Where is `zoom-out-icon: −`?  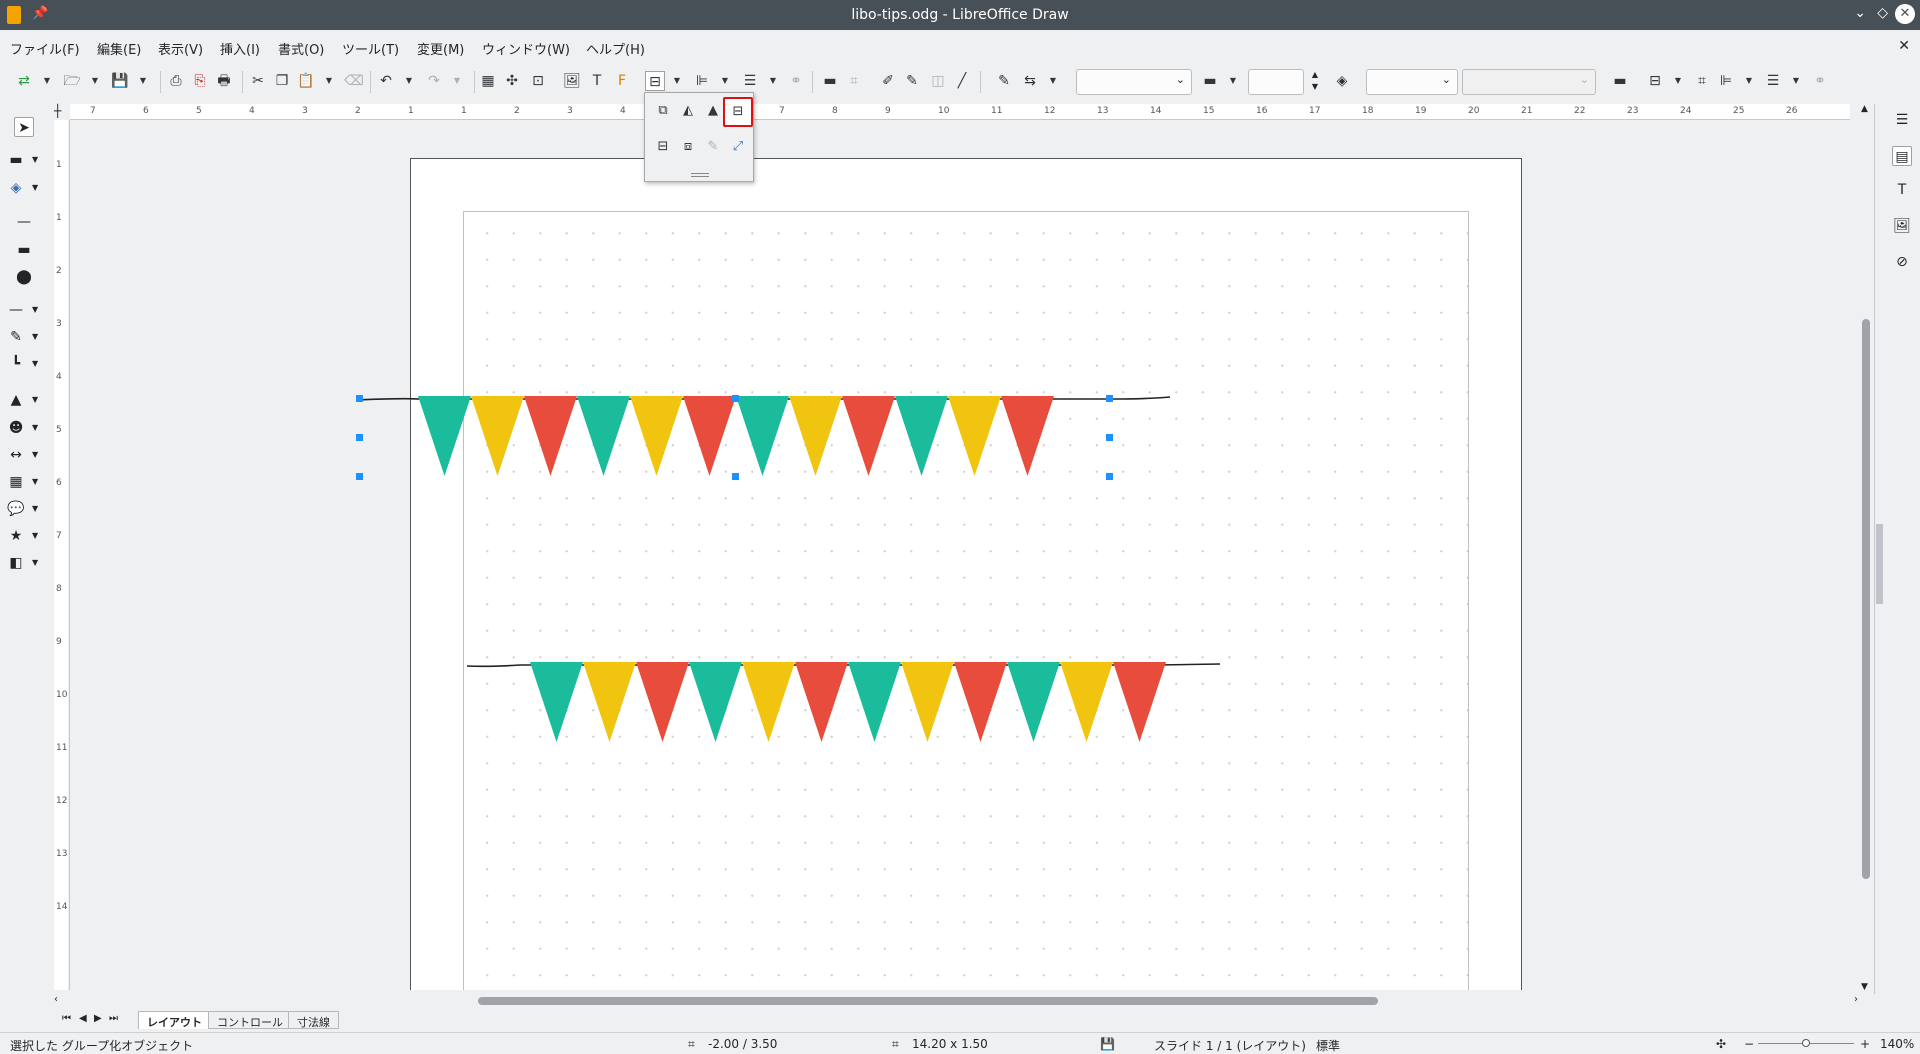 zoom-out-icon: − is located at coordinates (1749, 1044).